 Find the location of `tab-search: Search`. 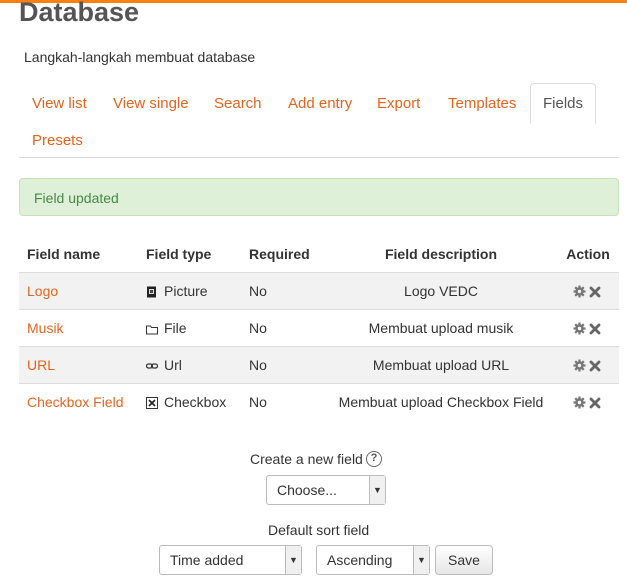

tab-search: Search is located at coordinates (238, 104).